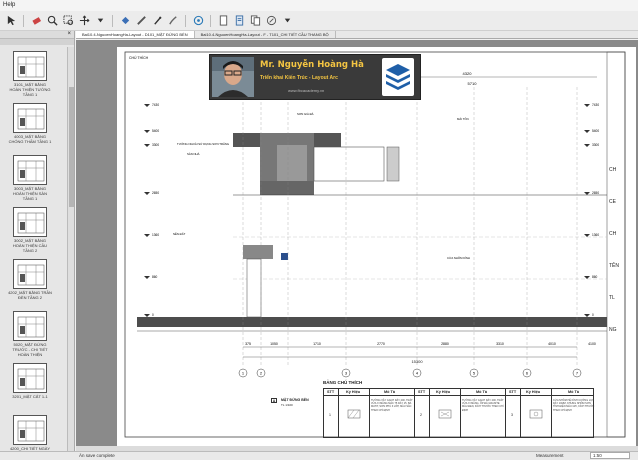  I want to click on page-thumbnail: 3002_MẶT BẰNG HOÀN THIỆN CẦU TẦNG 2, so click(30, 230).